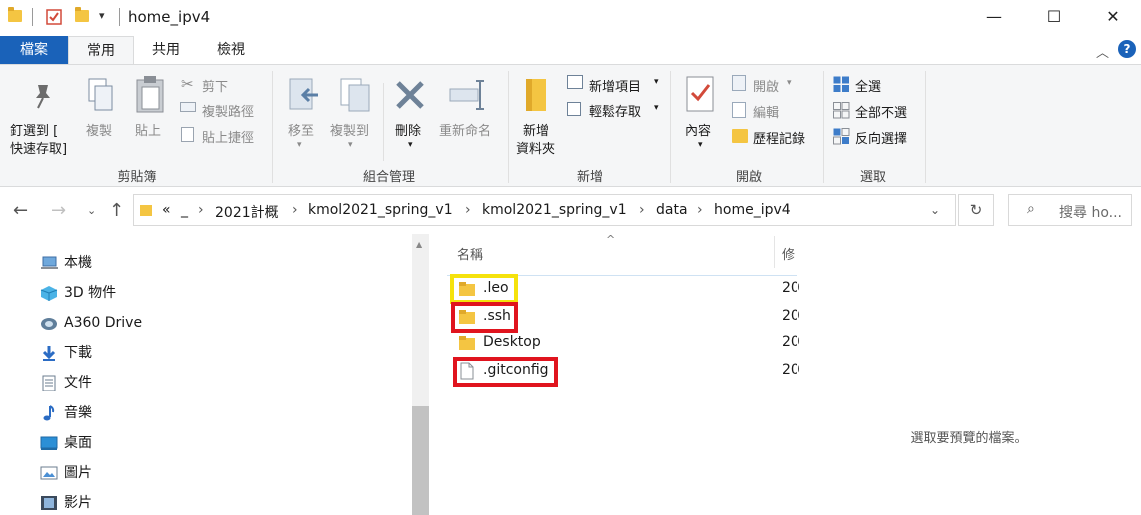 This screenshot has height=515, width=1141. I want to click on highlight-box, so click(484, 317).